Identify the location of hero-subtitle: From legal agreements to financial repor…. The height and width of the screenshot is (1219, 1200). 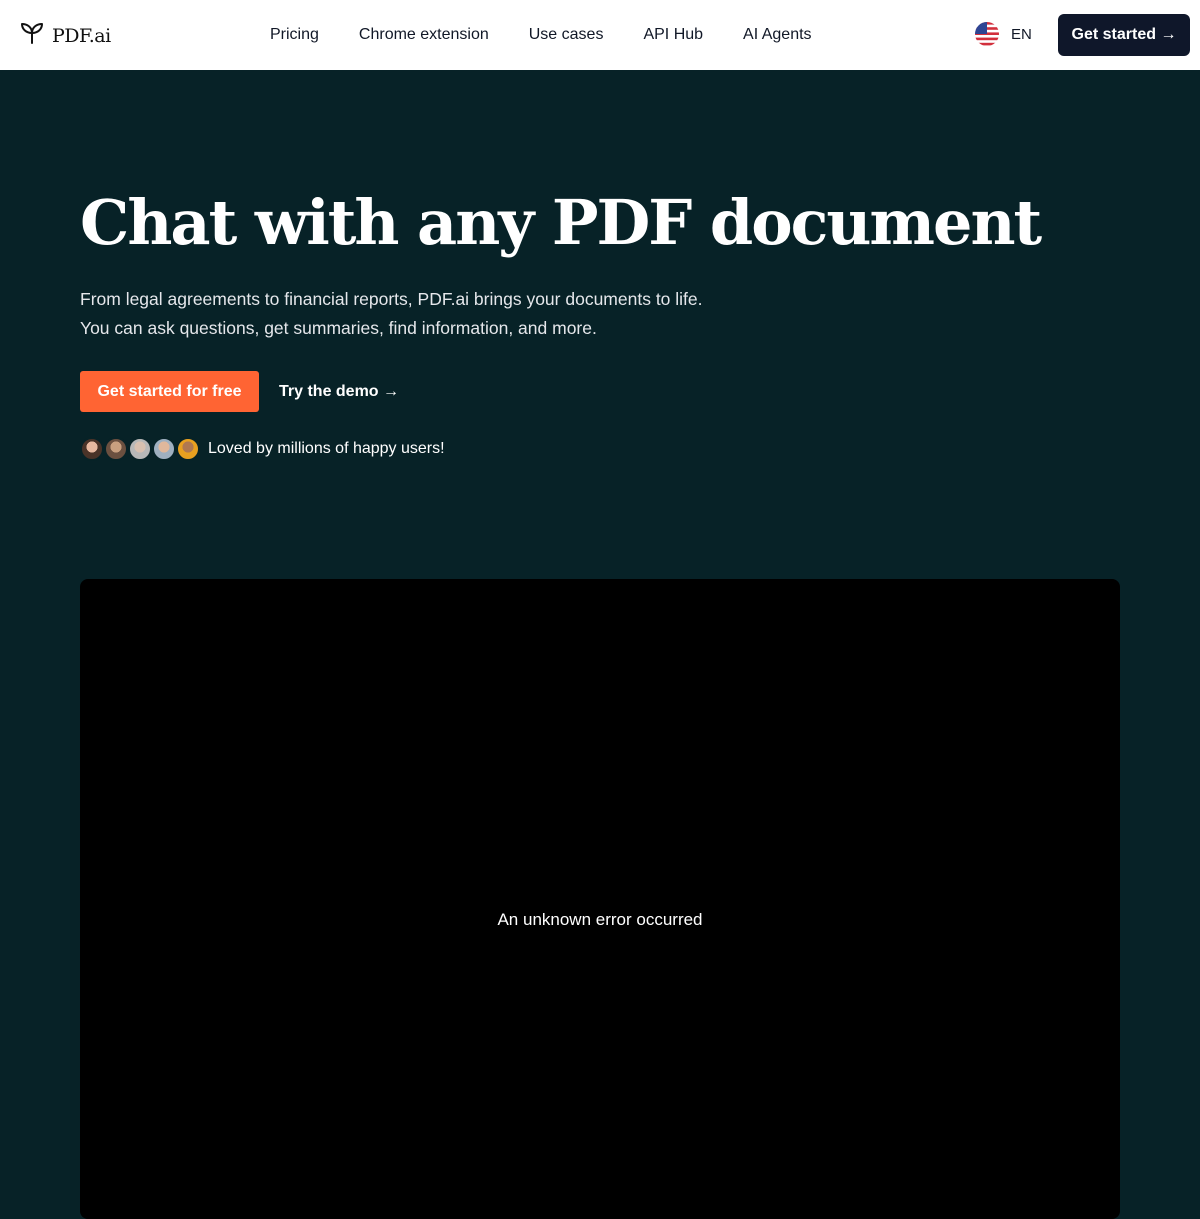
(391, 314).